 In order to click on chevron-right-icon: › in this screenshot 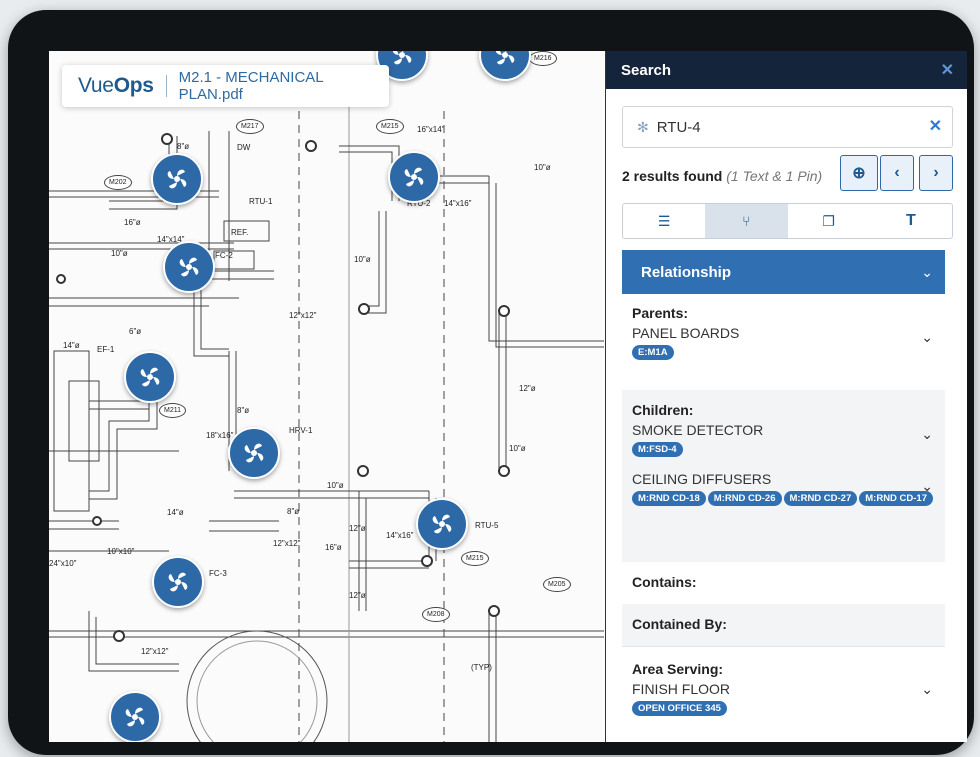, I will do `click(936, 172)`.